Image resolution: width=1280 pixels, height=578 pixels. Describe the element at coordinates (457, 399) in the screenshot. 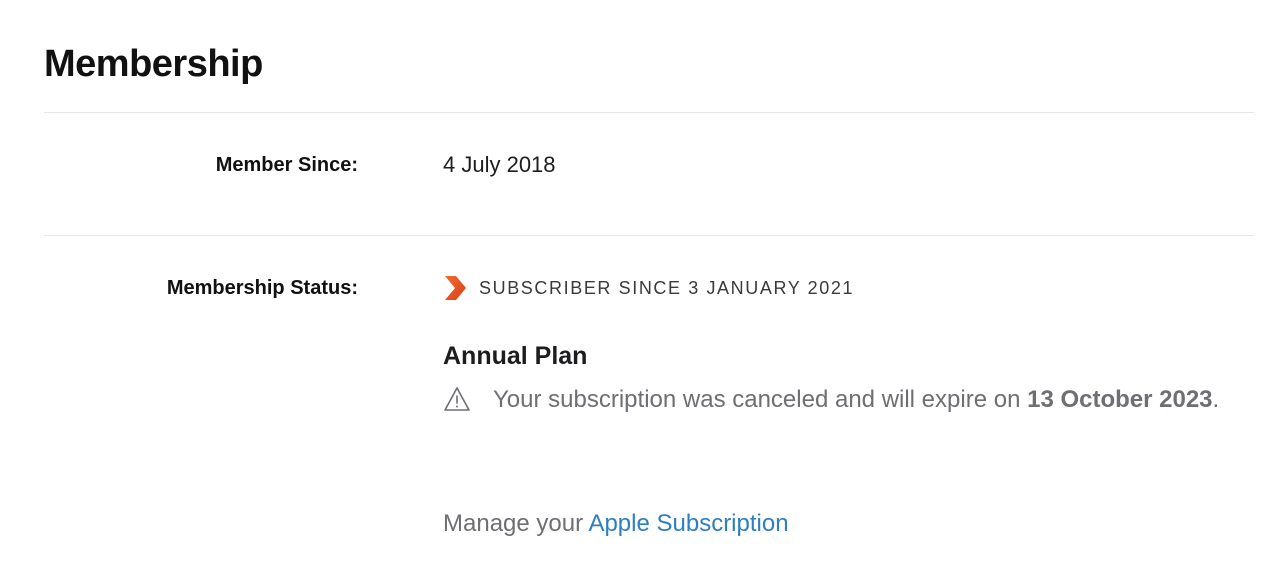

I see `warning-triangle-icon` at that location.